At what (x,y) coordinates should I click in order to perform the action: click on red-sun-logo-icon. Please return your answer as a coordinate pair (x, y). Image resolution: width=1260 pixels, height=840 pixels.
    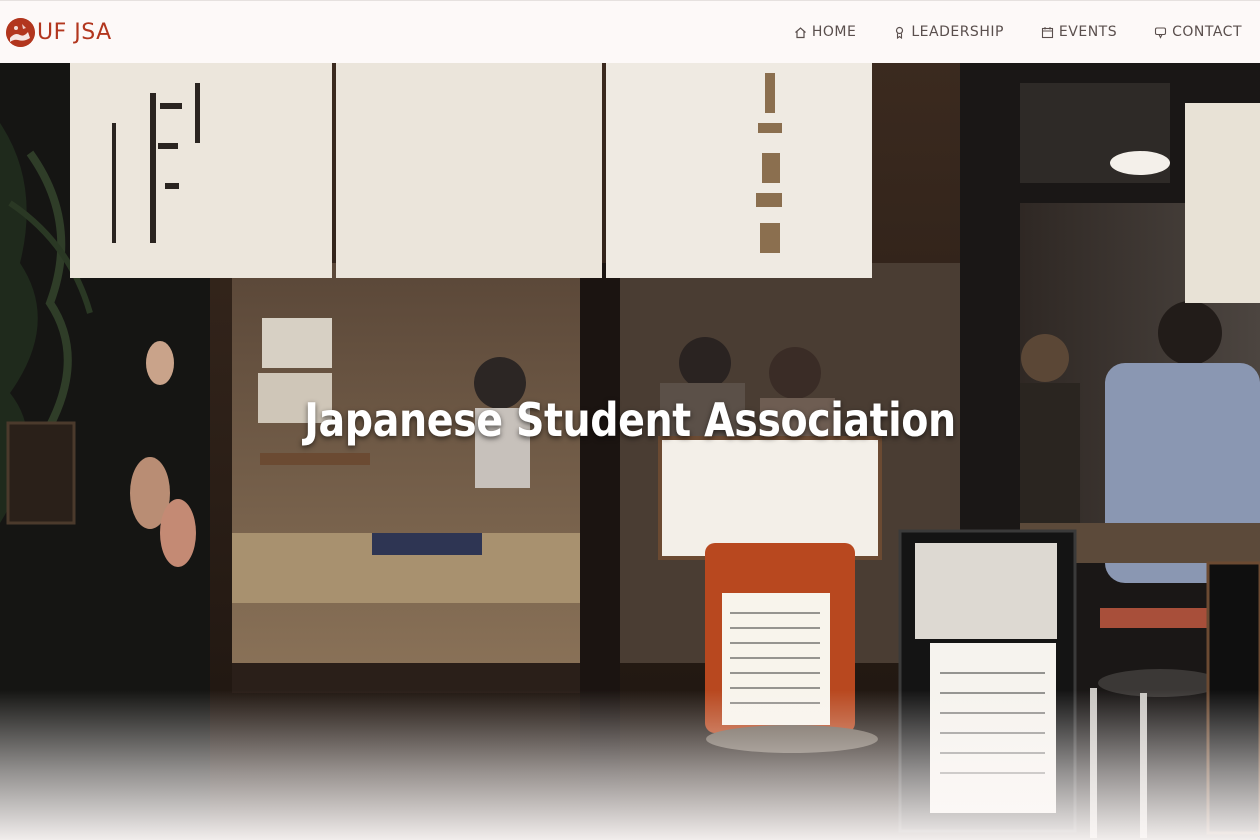
    Looking at the image, I should click on (20, 32).